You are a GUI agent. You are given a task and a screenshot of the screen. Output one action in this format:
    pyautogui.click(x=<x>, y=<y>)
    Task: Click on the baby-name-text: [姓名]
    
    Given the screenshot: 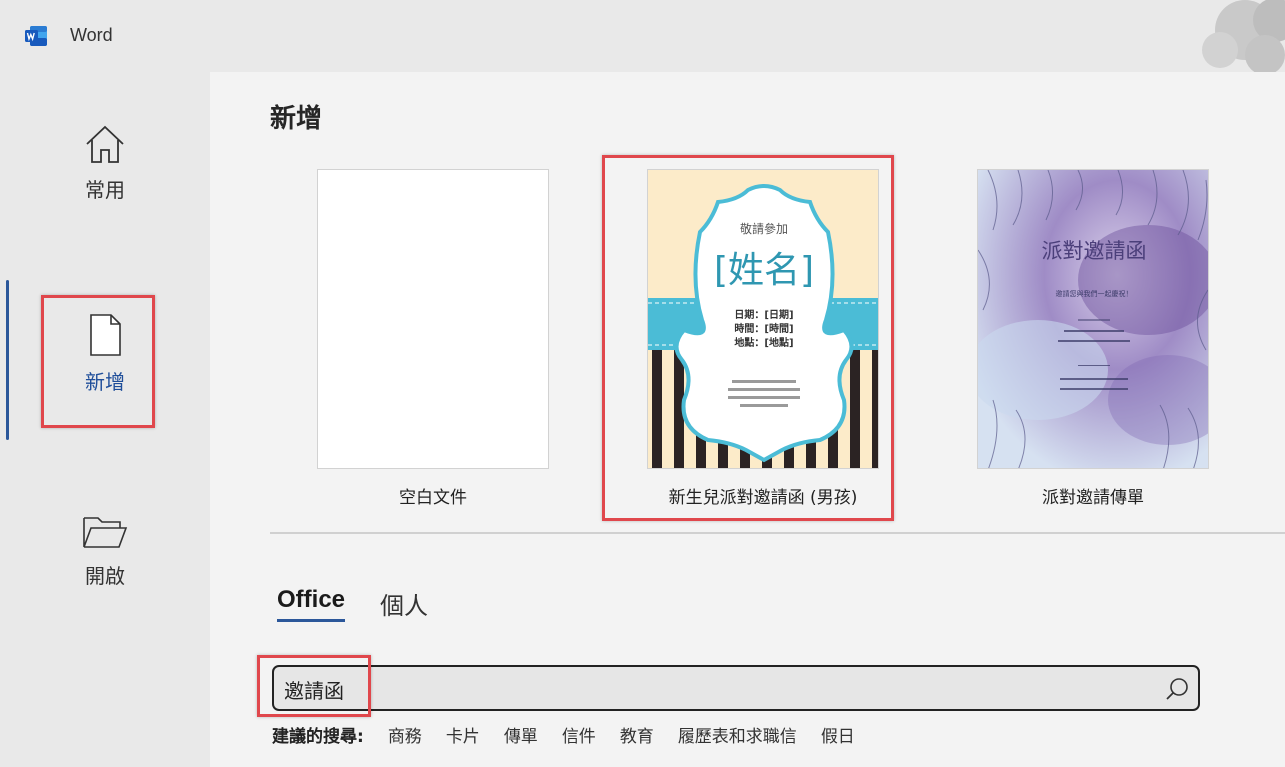 What is the action you would take?
    pyautogui.click(x=764, y=270)
    